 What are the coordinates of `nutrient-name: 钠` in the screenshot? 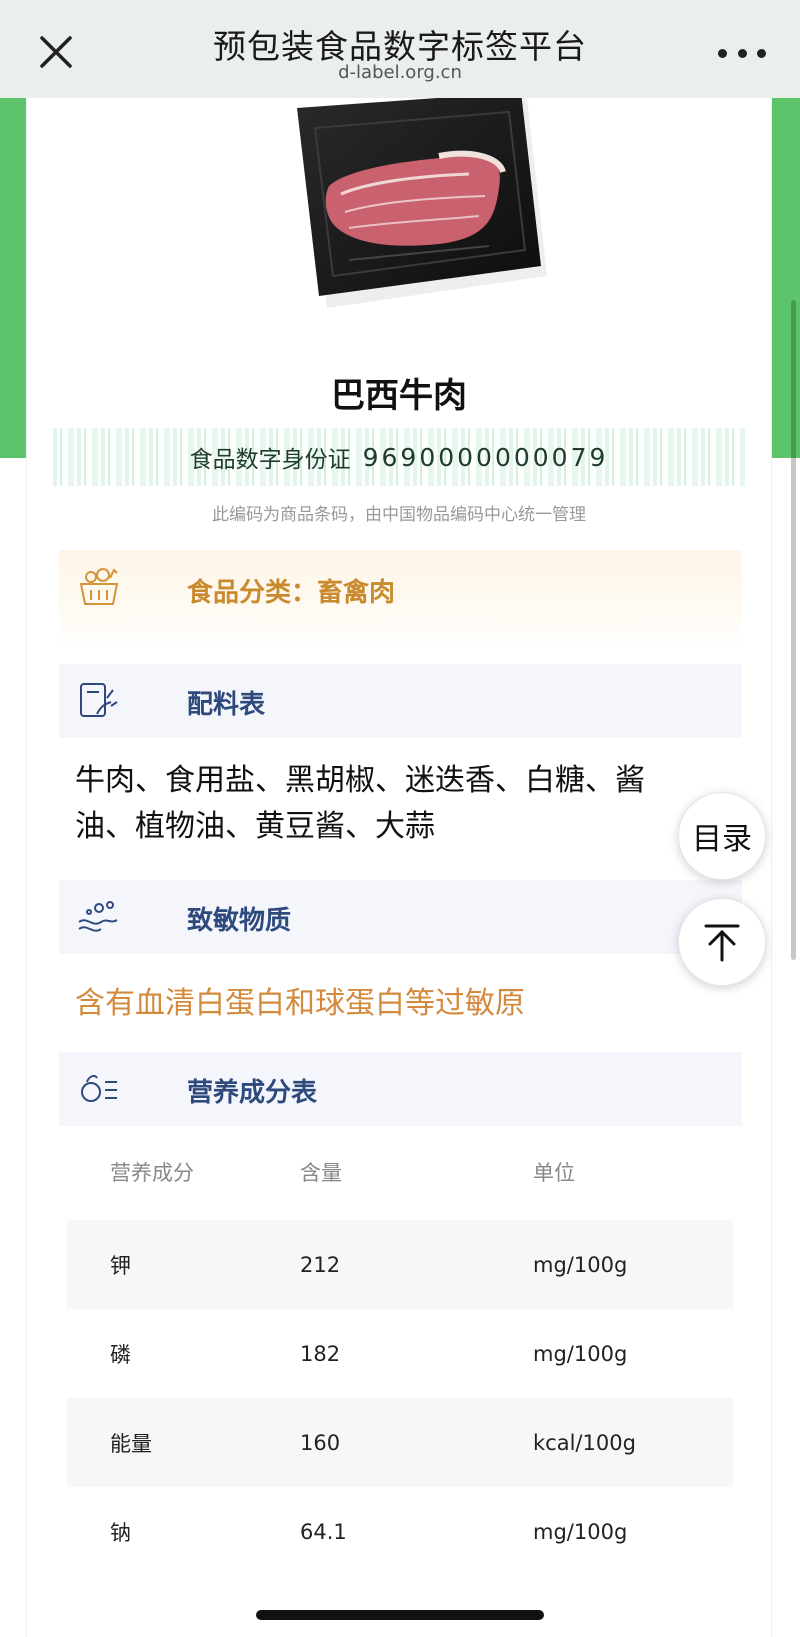 It's located at (120, 1532).